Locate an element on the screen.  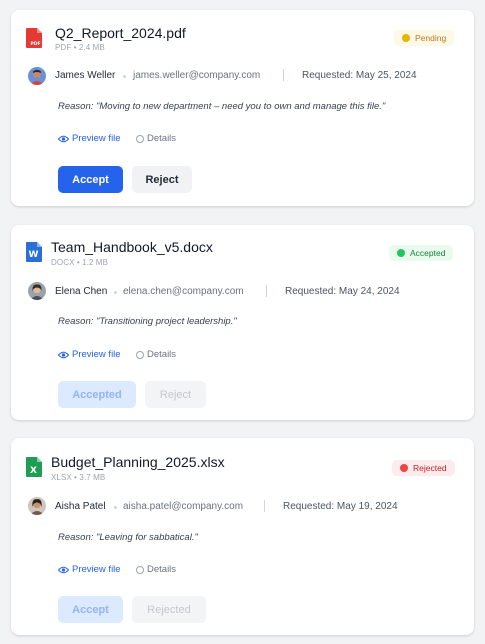
pdf-file-icon: PDF is located at coordinates (34, 38).